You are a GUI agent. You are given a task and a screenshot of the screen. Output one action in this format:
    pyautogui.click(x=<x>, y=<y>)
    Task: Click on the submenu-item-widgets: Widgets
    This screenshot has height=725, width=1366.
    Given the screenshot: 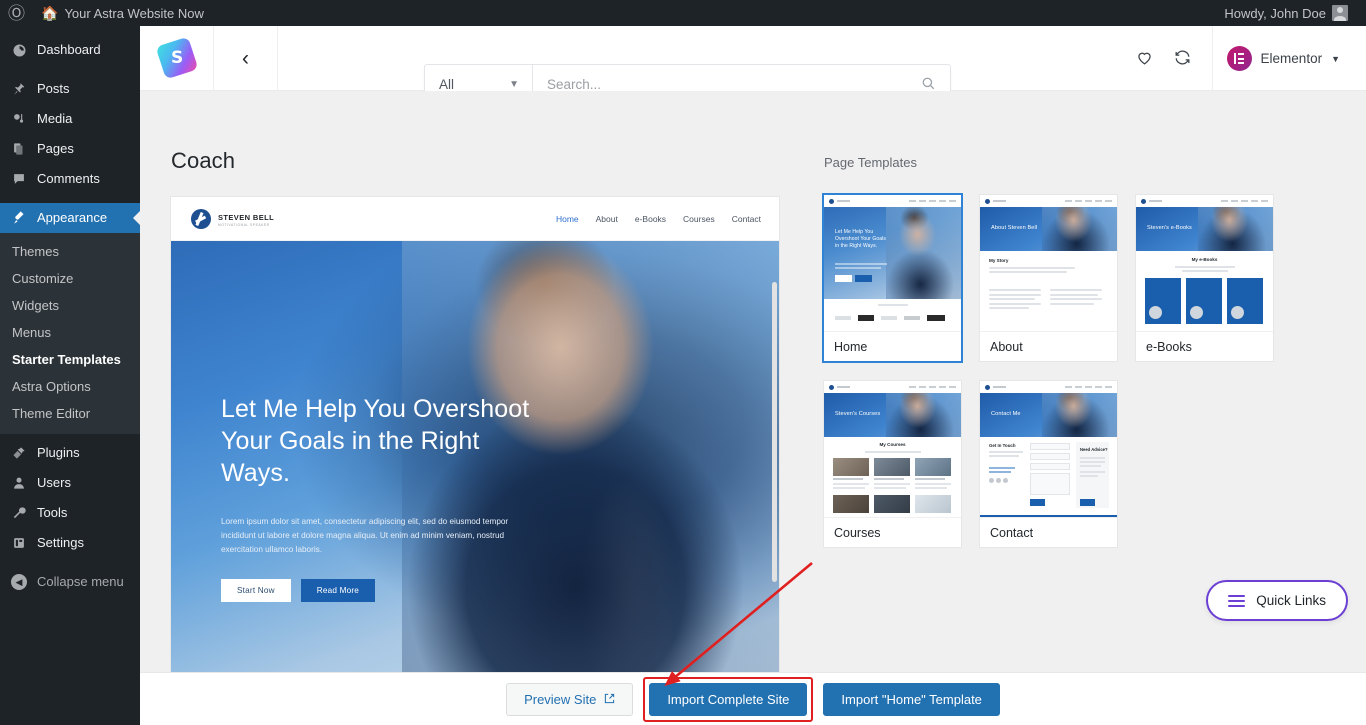 What is the action you would take?
    pyautogui.click(x=70, y=305)
    